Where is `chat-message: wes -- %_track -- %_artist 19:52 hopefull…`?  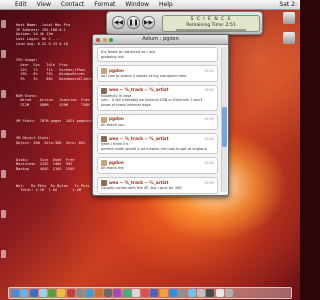 chat-message: wes -- %_track -- %_artist 19:52 hopefull… is located at coordinates (157, 97).